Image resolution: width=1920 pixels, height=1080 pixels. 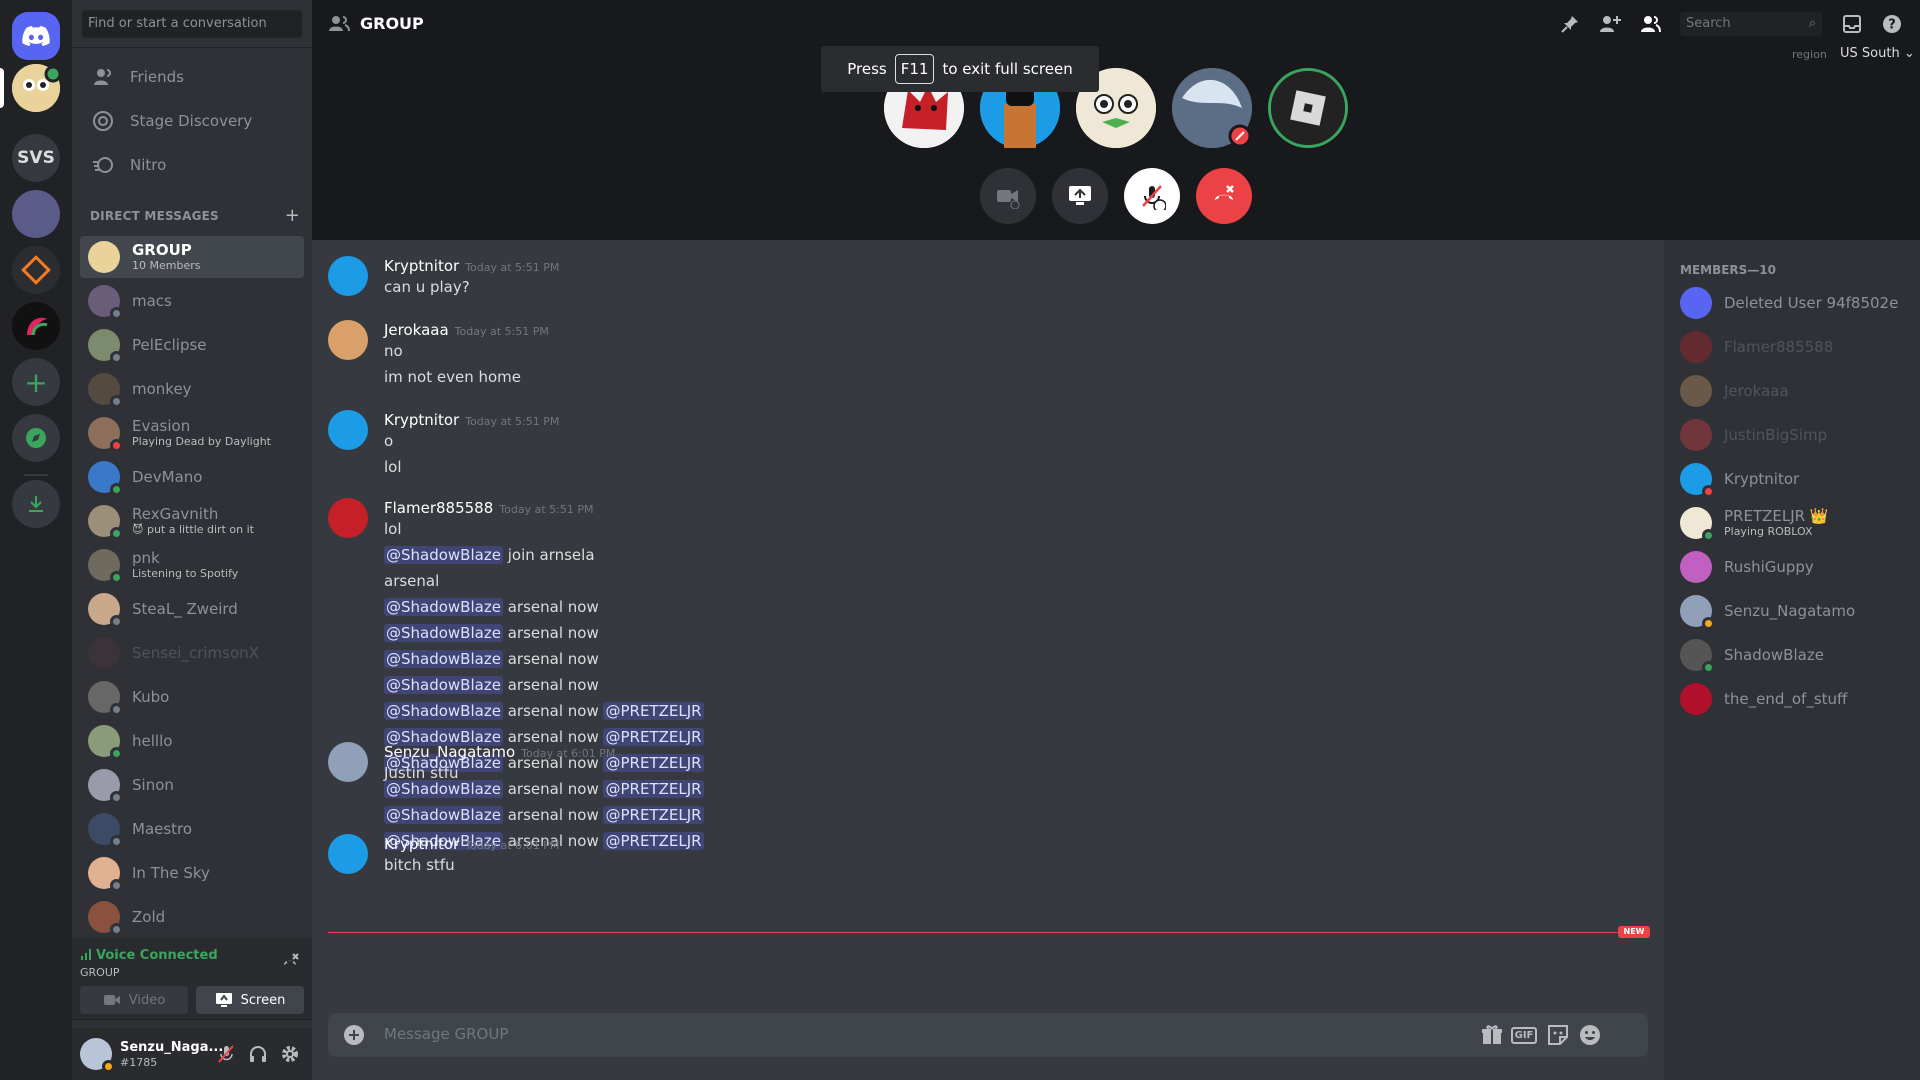 What do you see at coordinates (36, 36) in the screenshot?
I see `discord-home-icon` at bounding box center [36, 36].